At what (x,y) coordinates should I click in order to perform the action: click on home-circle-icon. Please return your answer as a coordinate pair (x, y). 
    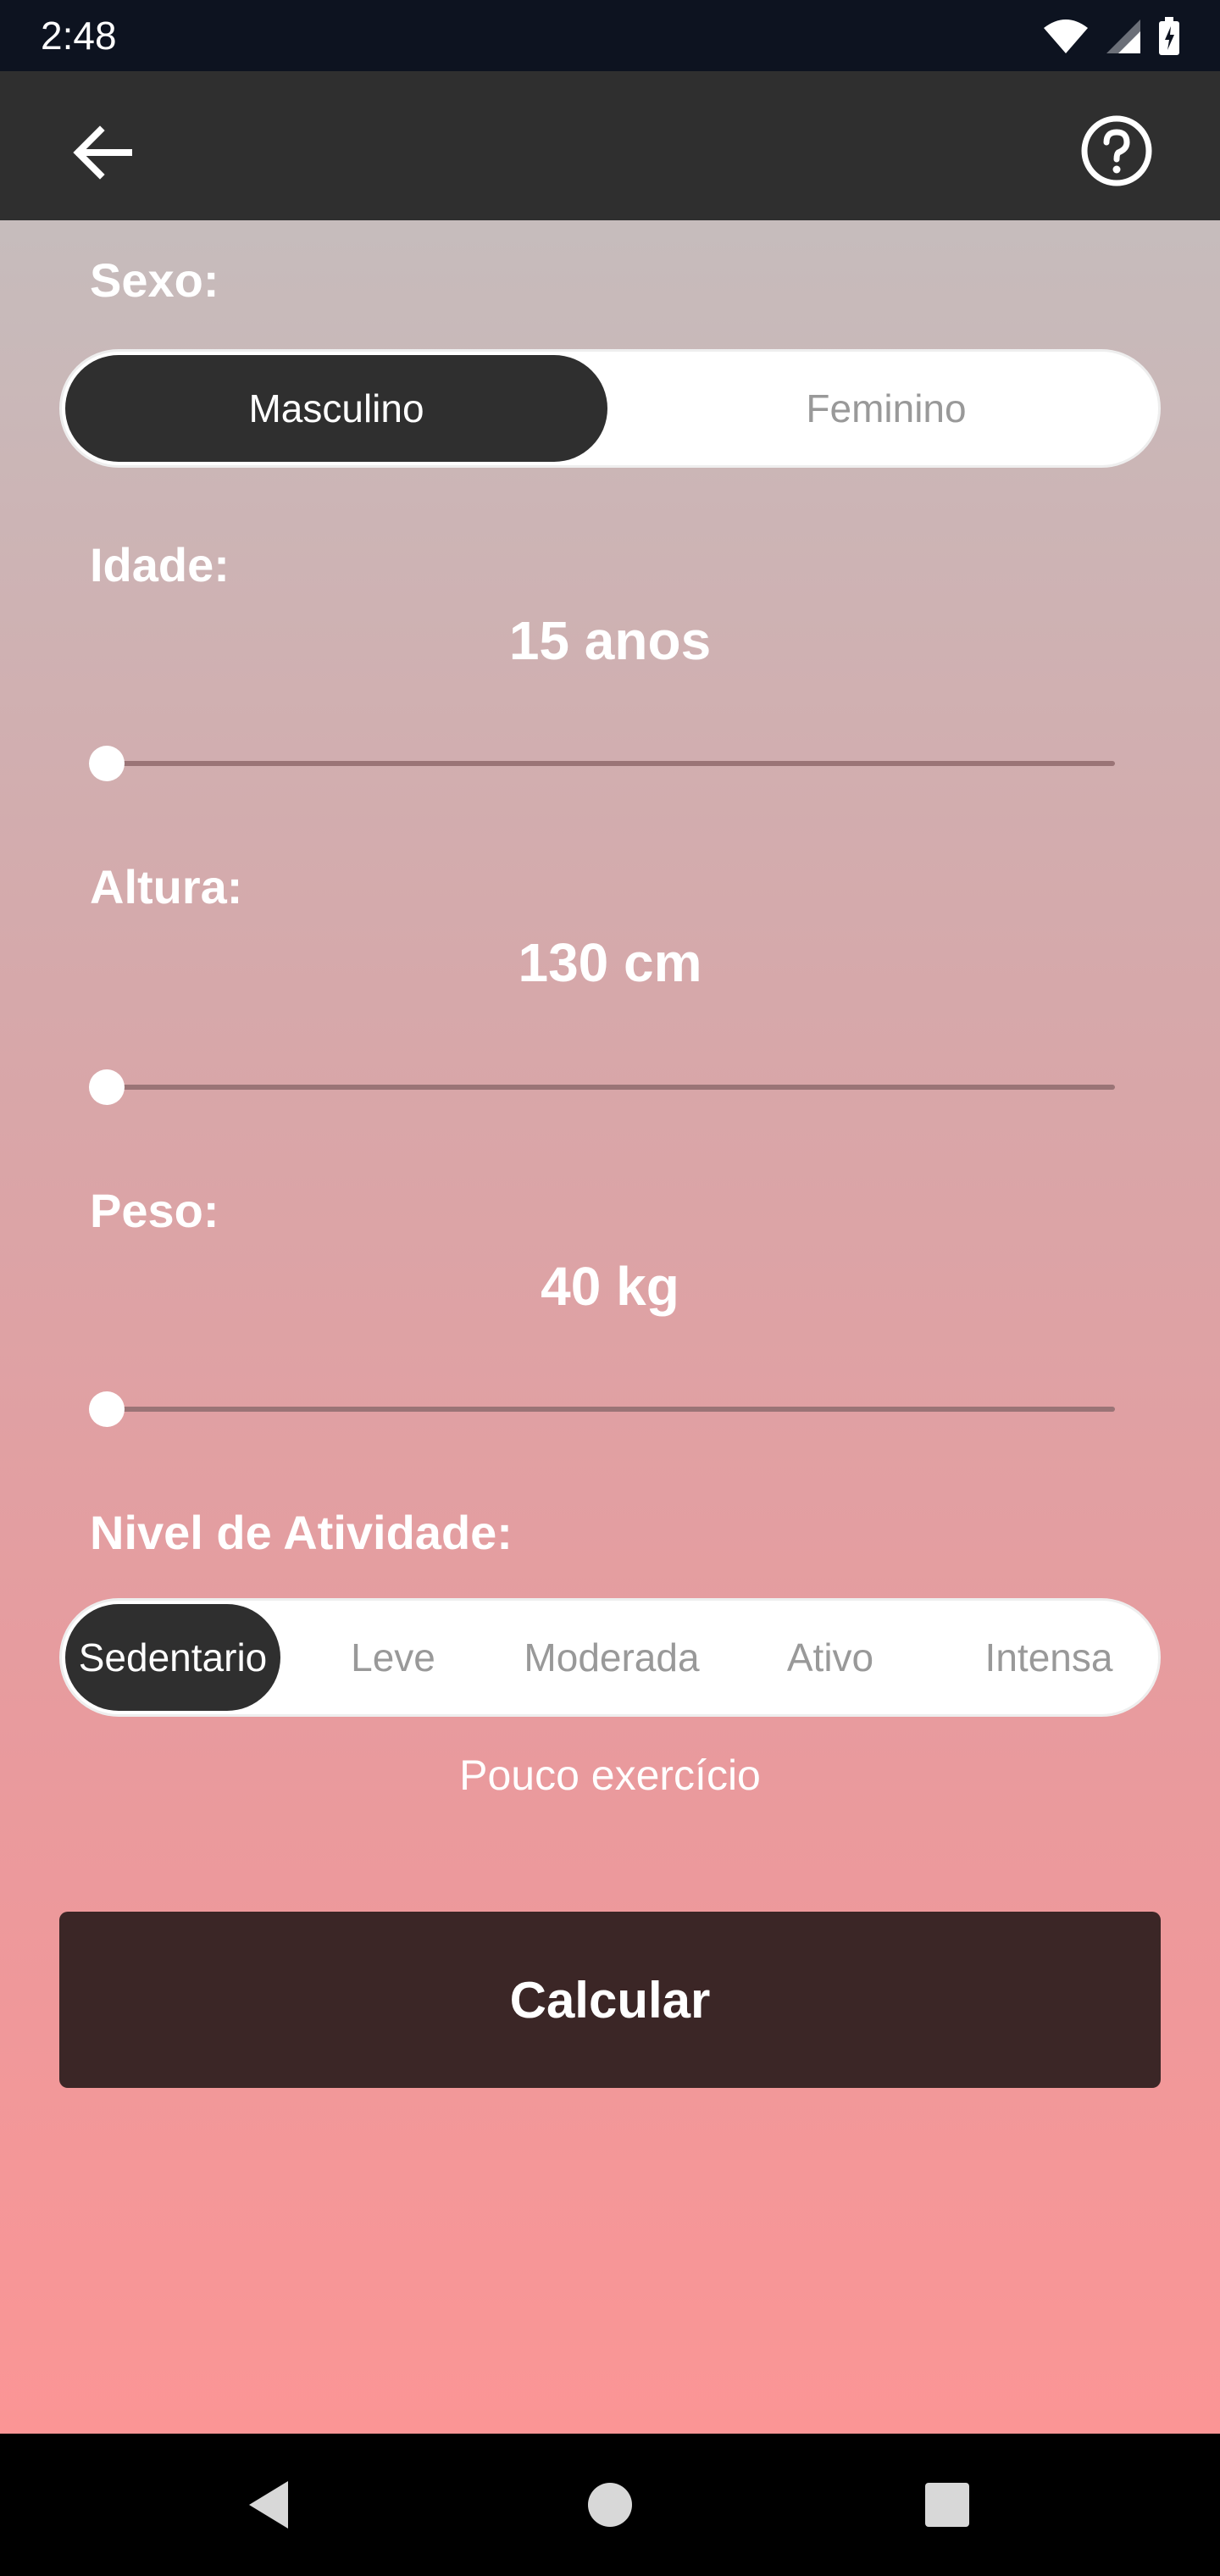
    Looking at the image, I should click on (610, 2504).